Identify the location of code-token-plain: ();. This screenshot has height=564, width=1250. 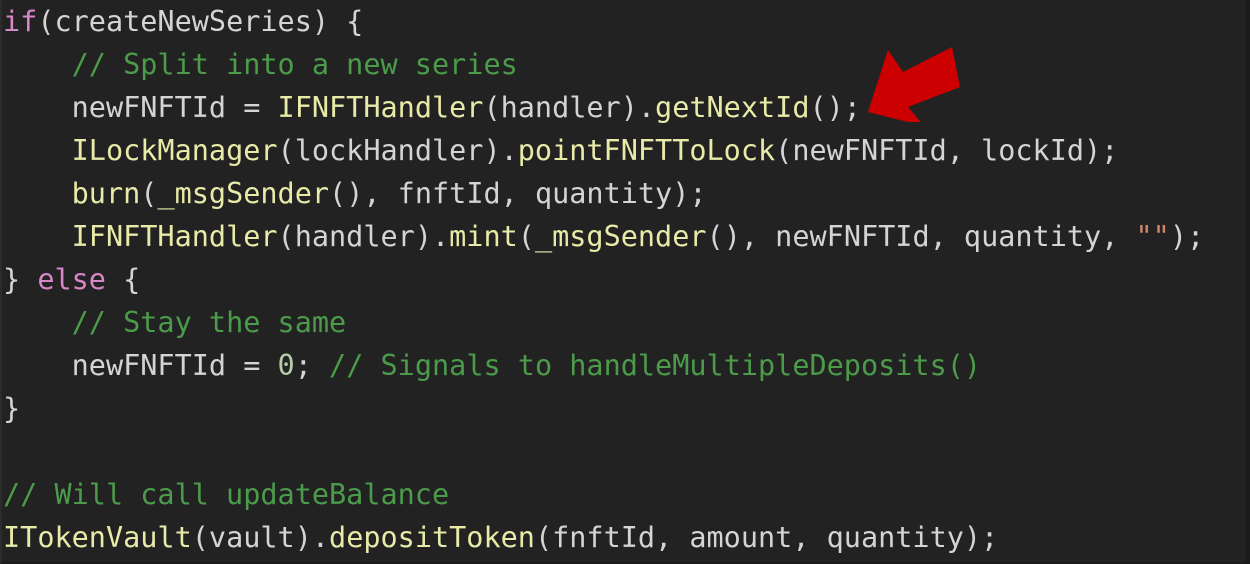
(835, 107).